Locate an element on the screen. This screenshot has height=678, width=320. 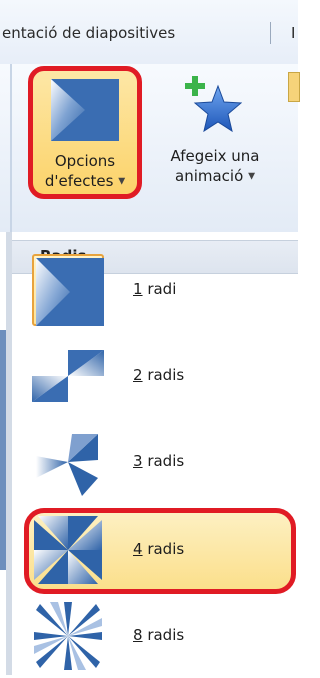
menu-item-2-radis: 2 radis is located at coordinates (163, 377).